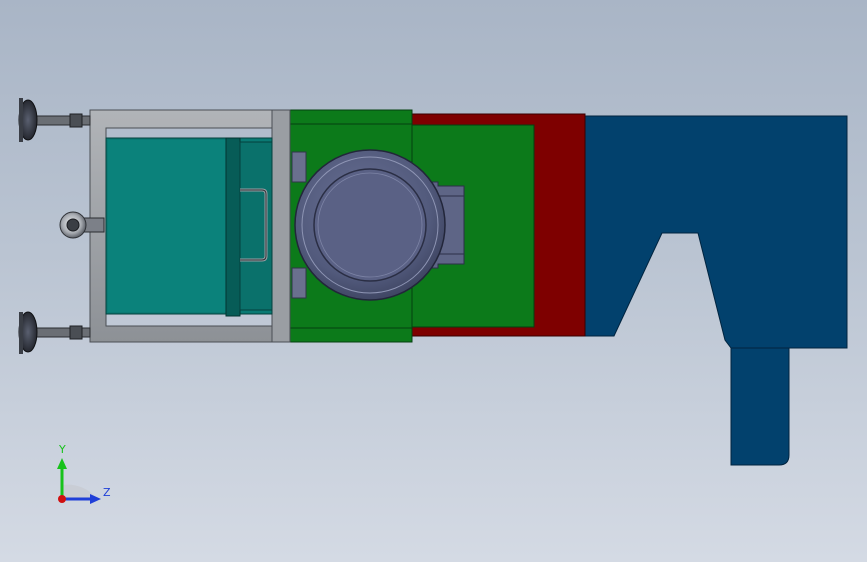  Describe the element at coordinates (107, 492) in the screenshot. I see `triad-z-label: Z` at that location.